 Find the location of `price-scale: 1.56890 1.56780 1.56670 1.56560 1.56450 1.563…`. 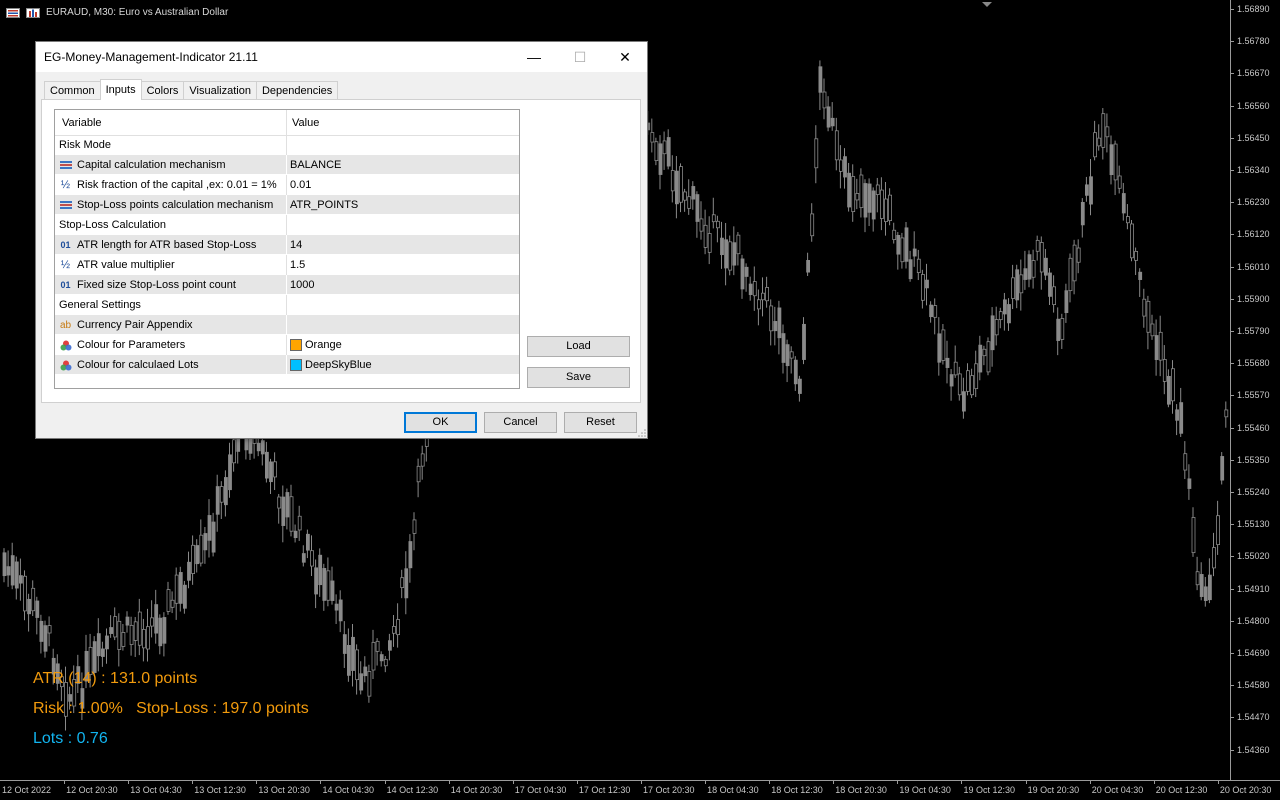

price-scale: 1.56890 1.56780 1.56670 1.56560 1.56450 1.563… is located at coordinates (1255, 390).